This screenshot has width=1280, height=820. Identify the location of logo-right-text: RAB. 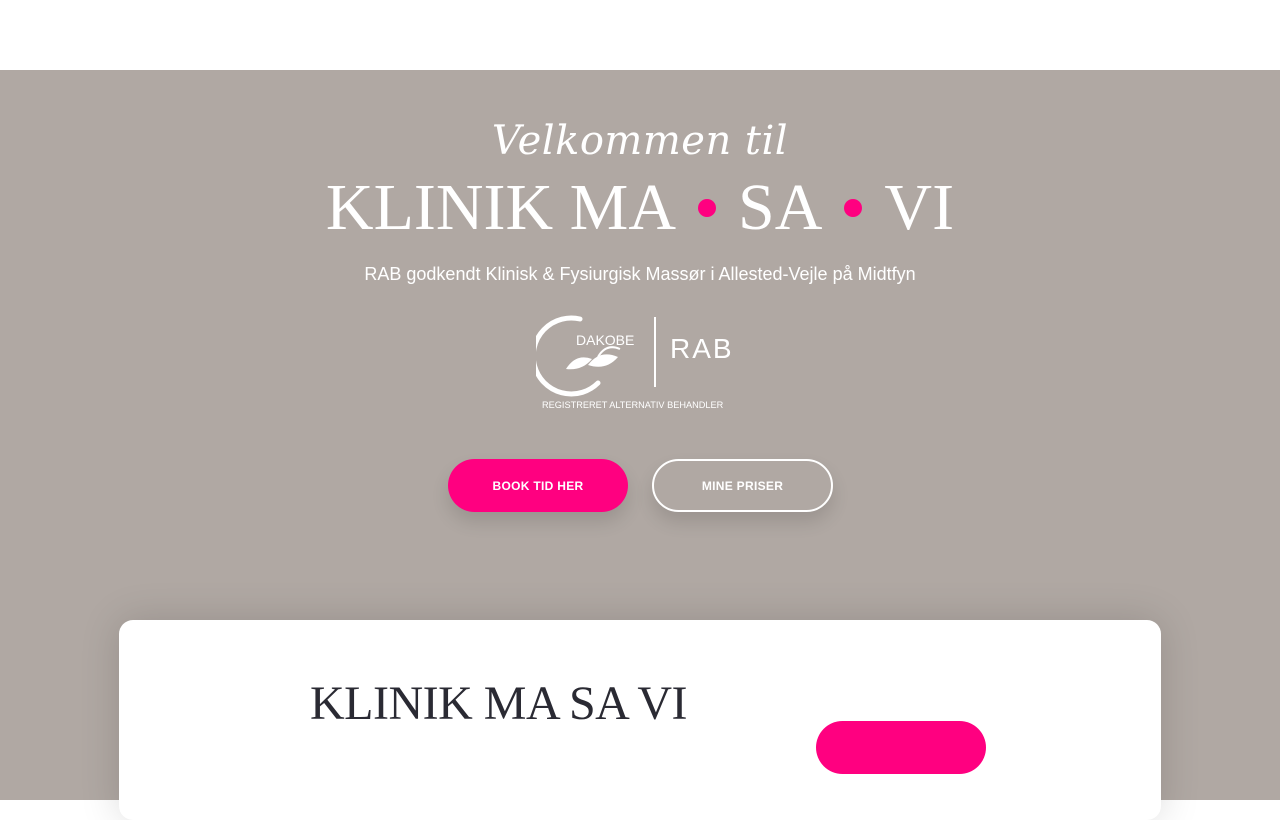
(702, 348).